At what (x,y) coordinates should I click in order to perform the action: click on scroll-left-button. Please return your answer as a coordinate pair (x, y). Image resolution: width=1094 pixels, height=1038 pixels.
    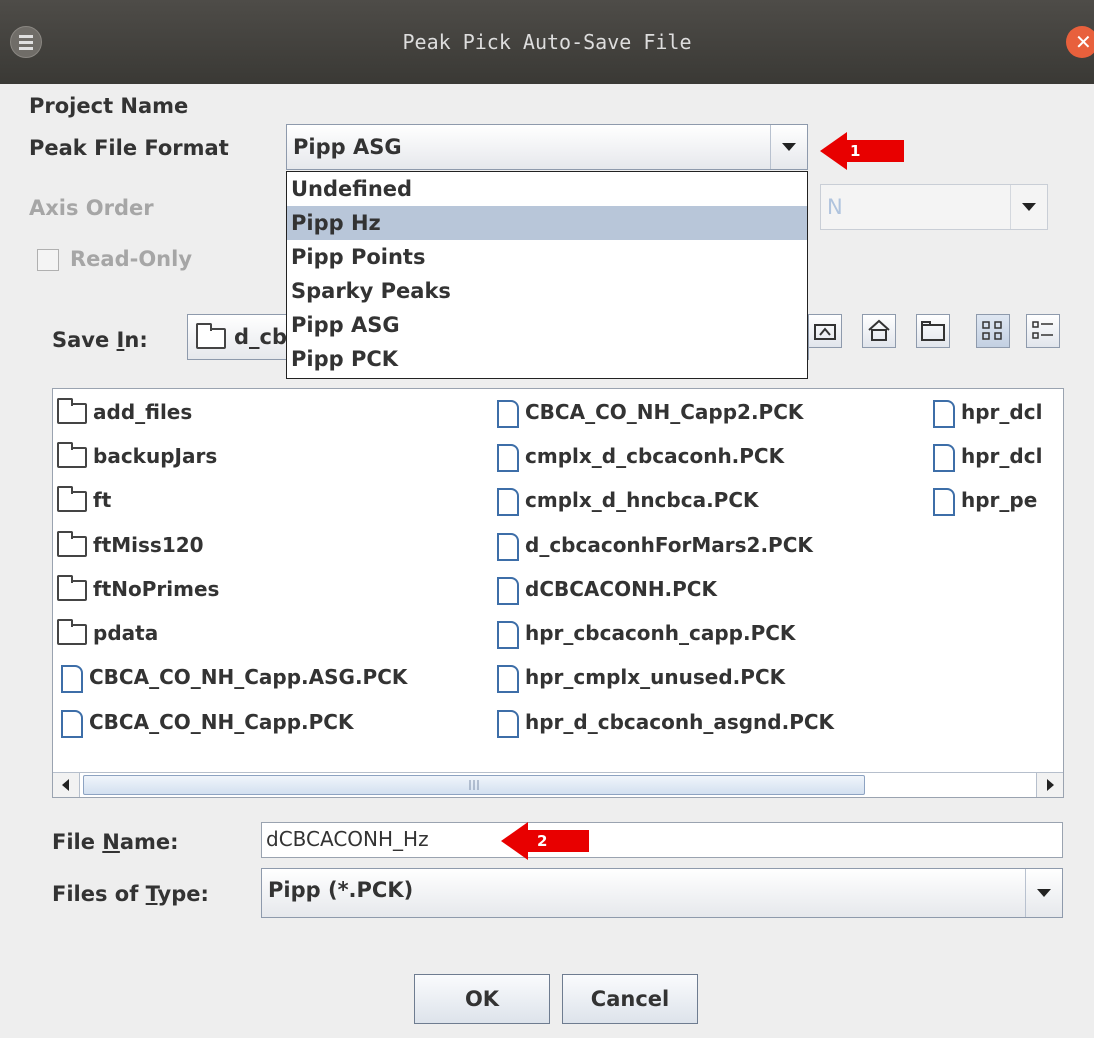
    Looking at the image, I should click on (66, 785).